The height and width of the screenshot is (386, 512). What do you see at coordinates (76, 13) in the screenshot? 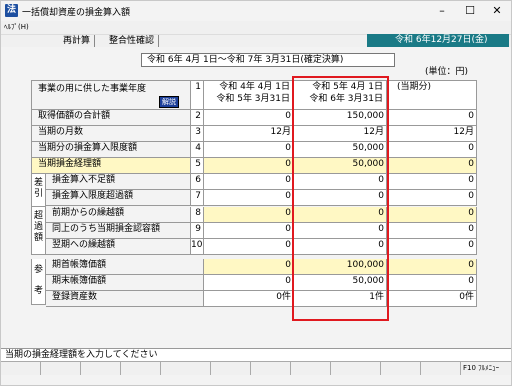
I see `window-title: 一括償却資産の損金算入額` at bounding box center [76, 13].